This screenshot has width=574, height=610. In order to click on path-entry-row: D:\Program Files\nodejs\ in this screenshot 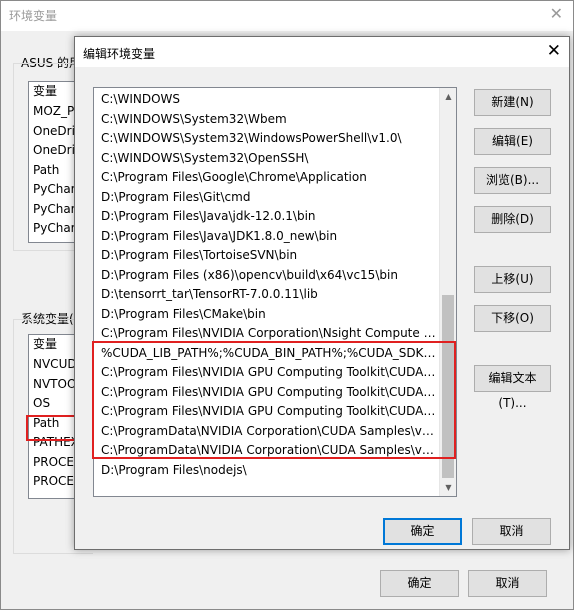, I will do `click(266, 471)`.